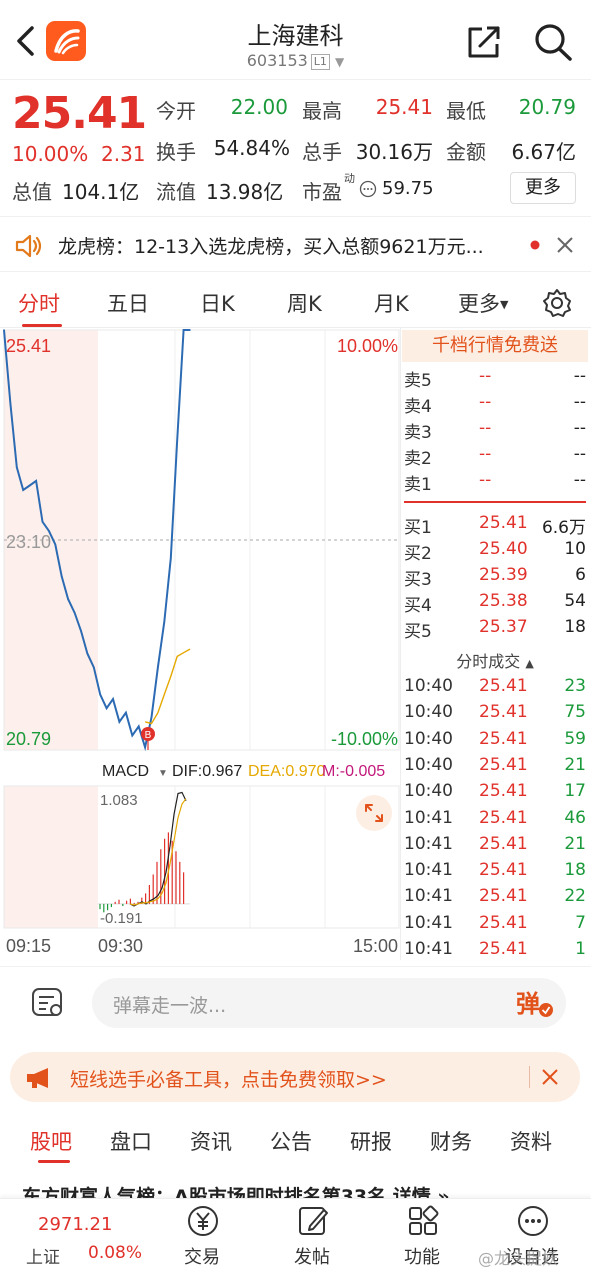 The width and height of the screenshot is (591, 1272). What do you see at coordinates (51, 1141) in the screenshot?
I see `tab-guba: 股吧` at bounding box center [51, 1141].